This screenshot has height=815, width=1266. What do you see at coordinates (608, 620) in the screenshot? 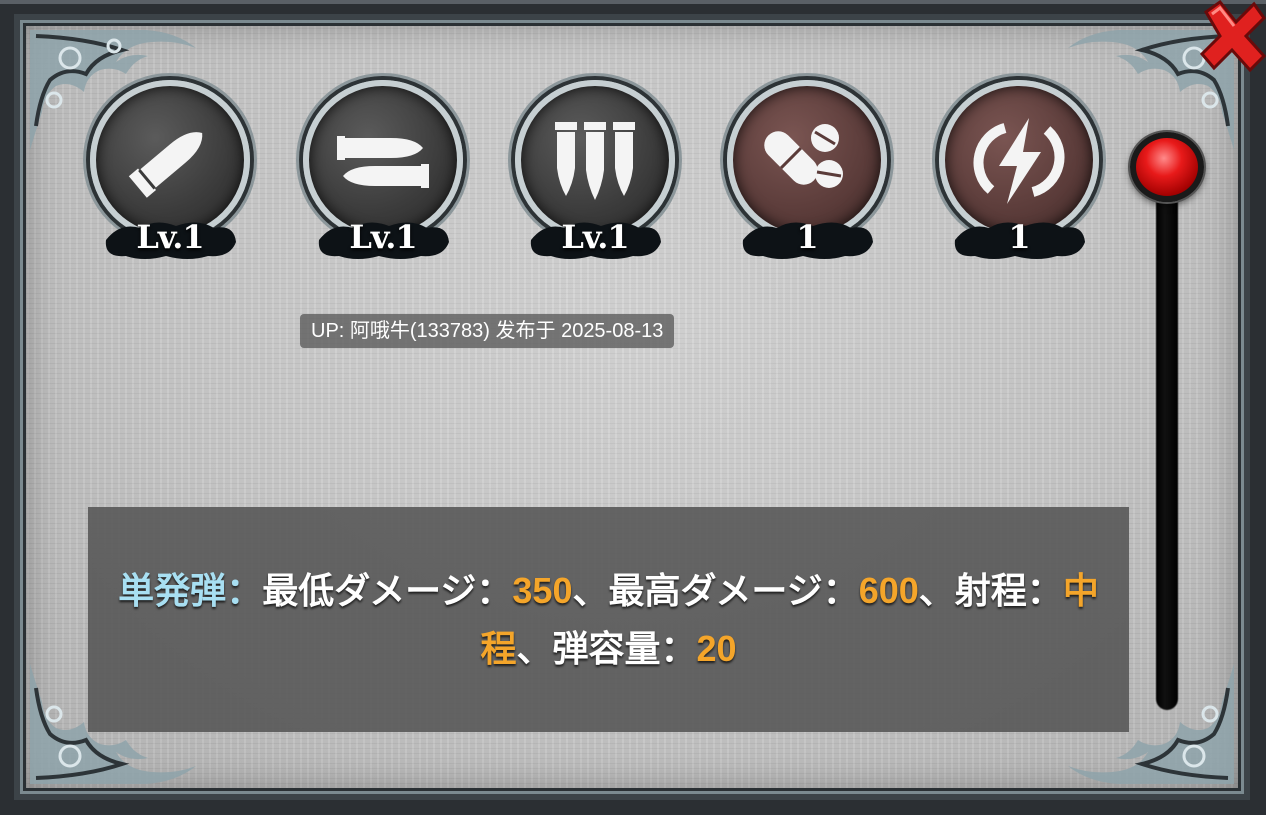
I see `description-text: 単発弾：最低ダメージ：350、最高ダメージ：600、射程：中程、弾容量：20` at bounding box center [608, 620].